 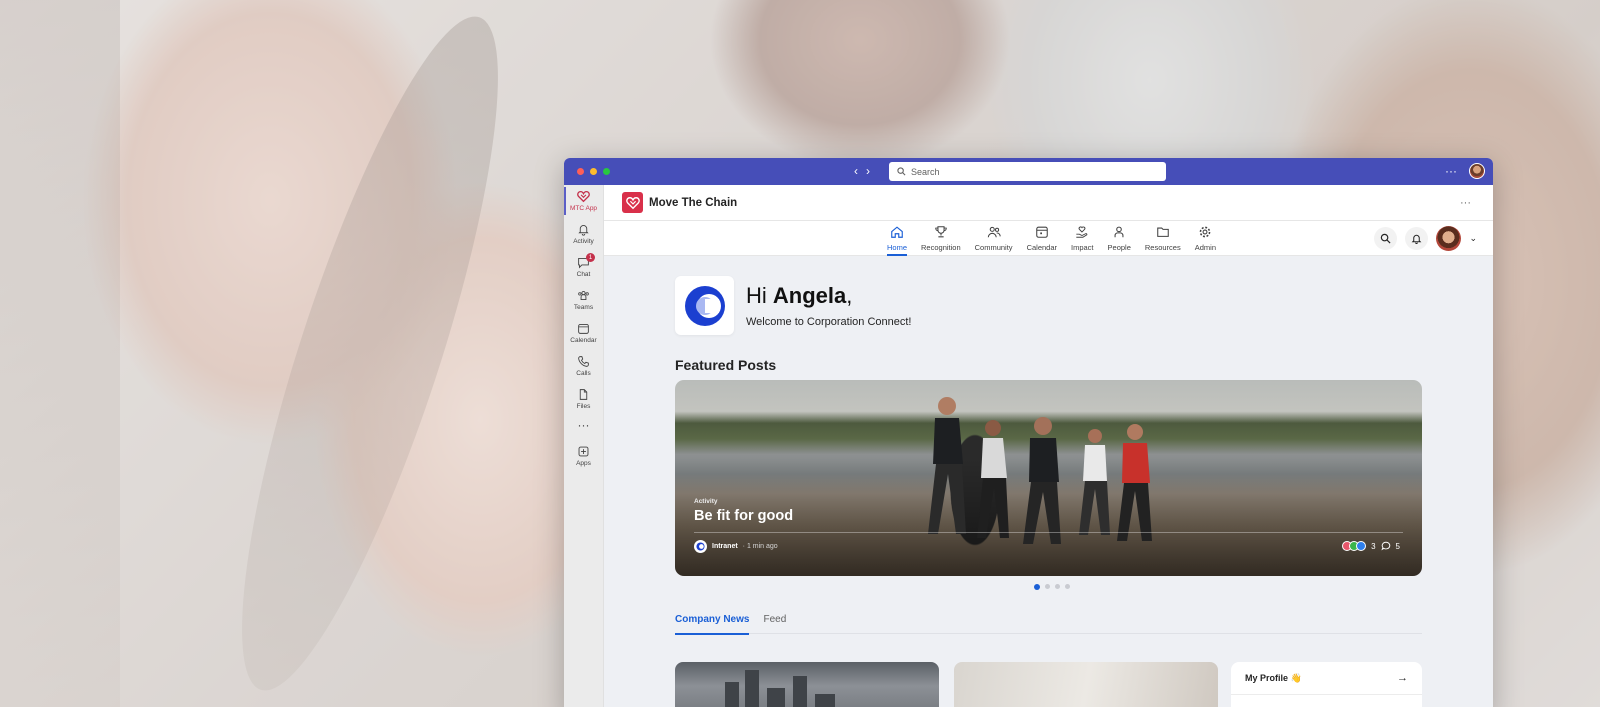 I want to click on post-source: Intranet, so click(x=725, y=546).